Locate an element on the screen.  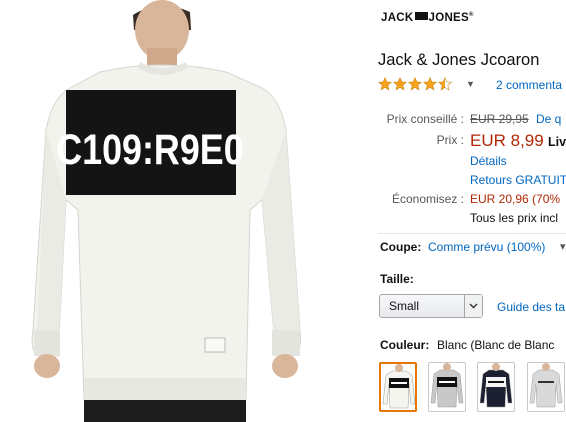
brand-logo-left: JACK is located at coordinates (397, 18).